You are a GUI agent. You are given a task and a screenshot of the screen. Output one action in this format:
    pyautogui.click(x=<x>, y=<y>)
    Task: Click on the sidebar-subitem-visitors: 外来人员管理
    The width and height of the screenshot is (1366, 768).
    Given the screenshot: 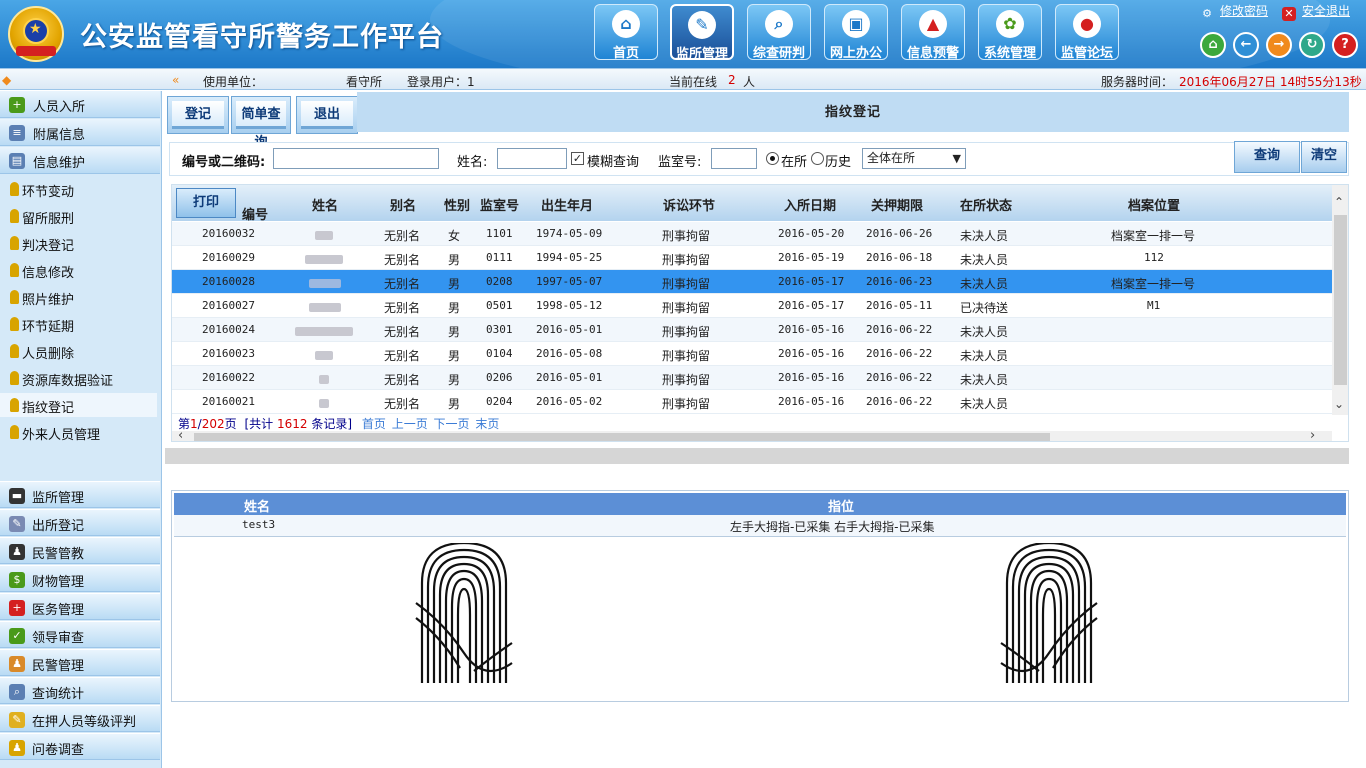 What is the action you would take?
    pyautogui.click(x=78, y=432)
    